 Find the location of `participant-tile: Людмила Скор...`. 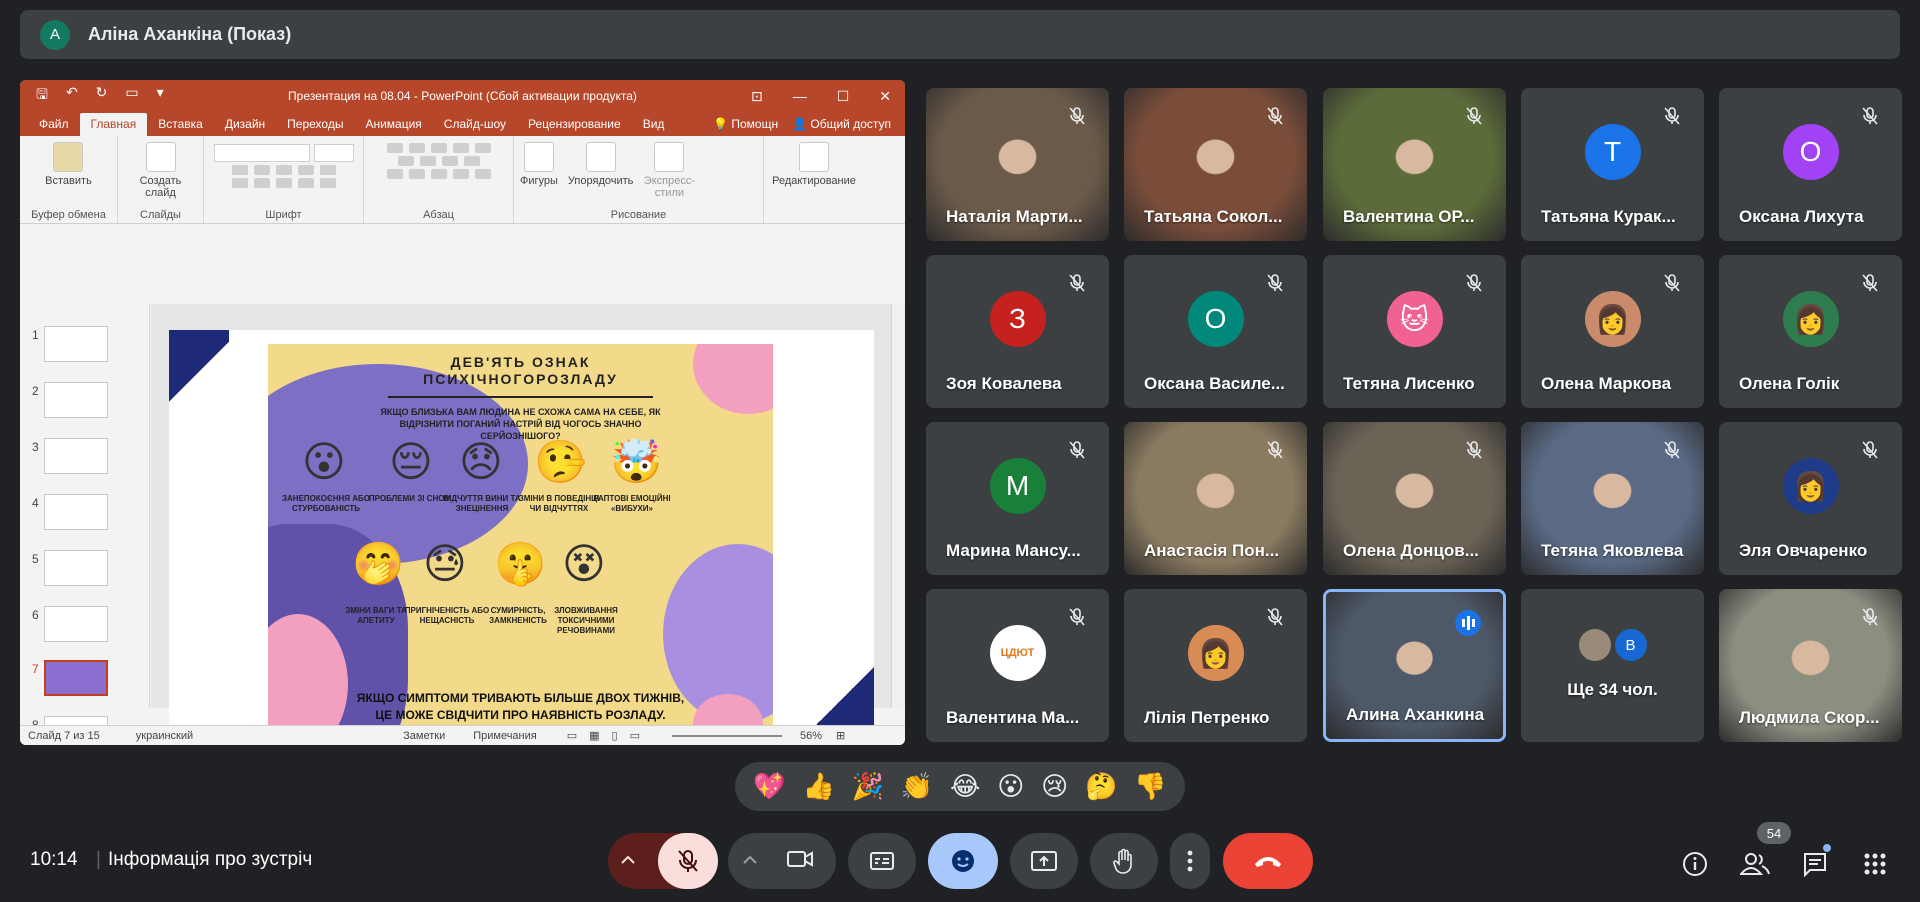

participant-tile: Людмила Скор... is located at coordinates (1810, 665).